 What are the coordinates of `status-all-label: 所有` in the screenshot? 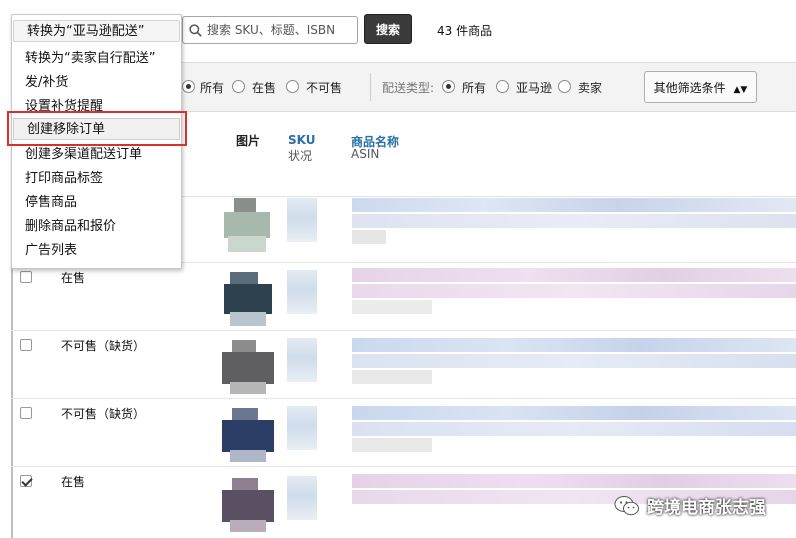 It's located at (212, 88).